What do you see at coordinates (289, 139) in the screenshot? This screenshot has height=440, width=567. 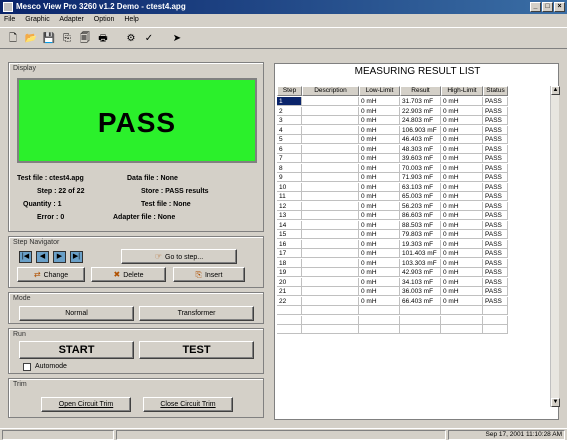 I see `table-cell-step: 5` at bounding box center [289, 139].